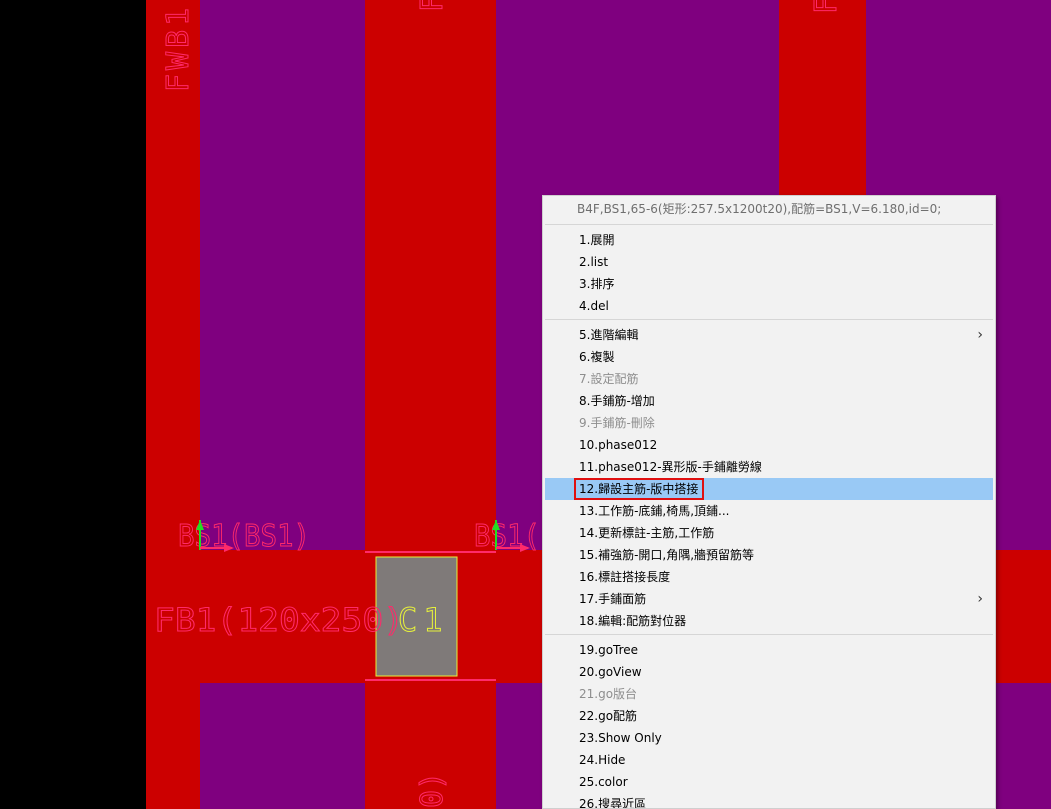  I want to click on menu-item-label: 3.排序, so click(597, 284).